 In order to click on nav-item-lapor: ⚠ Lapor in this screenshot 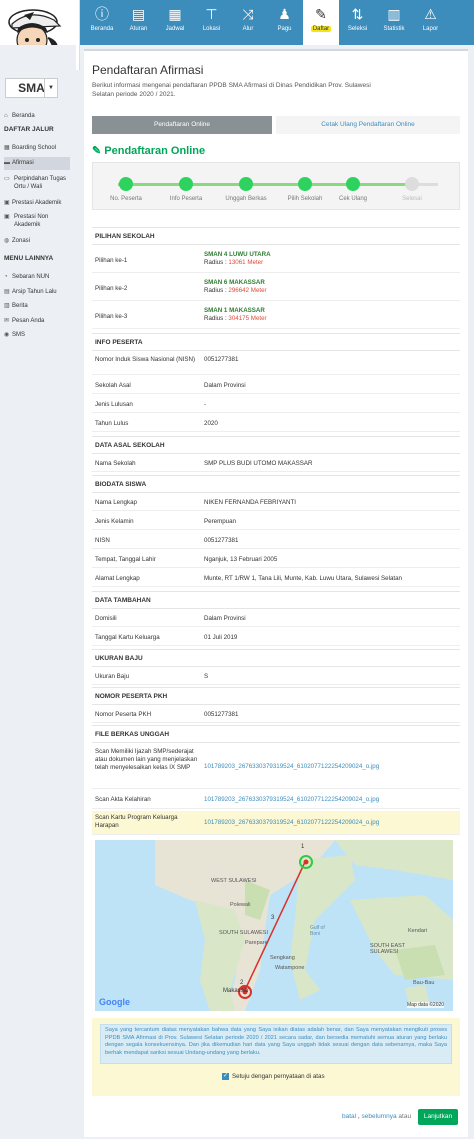, I will do `click(431, 22)`.